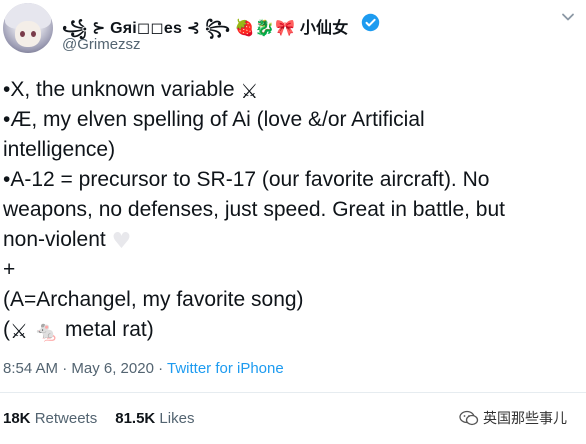  Describe the element at coordinates (153, 299) in the screenshot. I see `tweet-line: (A=Archangel, my favorite song)` at that location.